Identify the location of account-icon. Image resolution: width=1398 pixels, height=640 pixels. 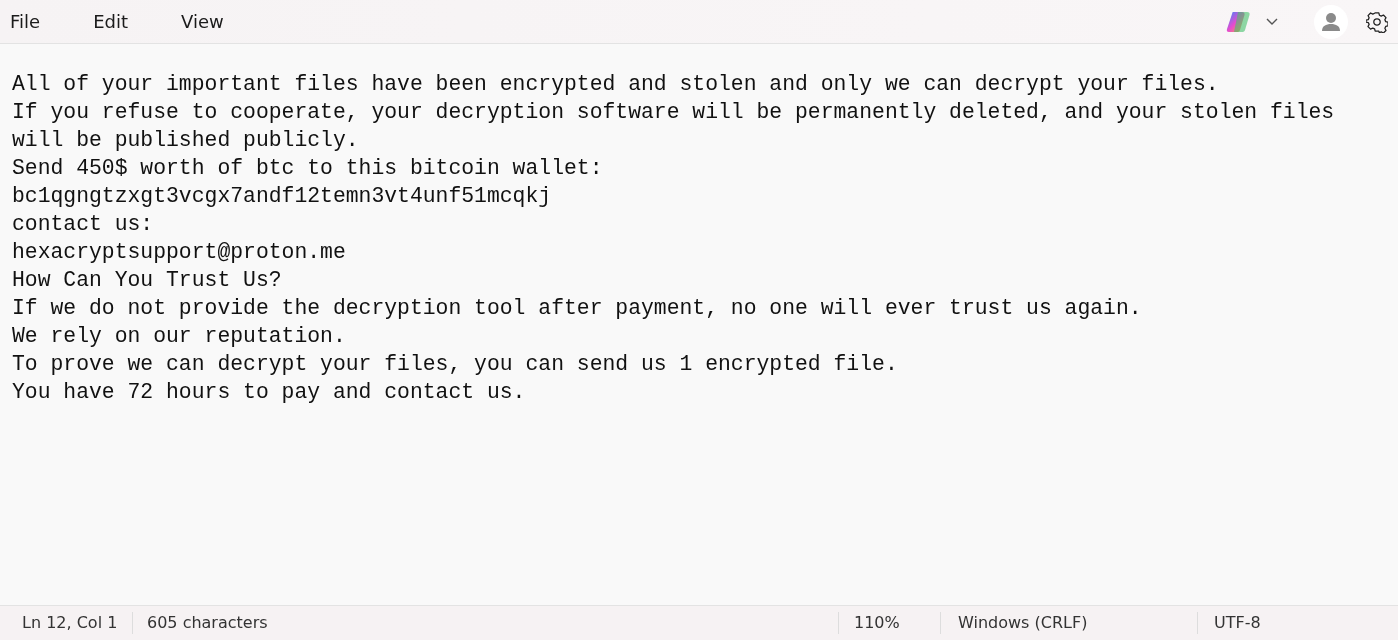
(1331, 21).